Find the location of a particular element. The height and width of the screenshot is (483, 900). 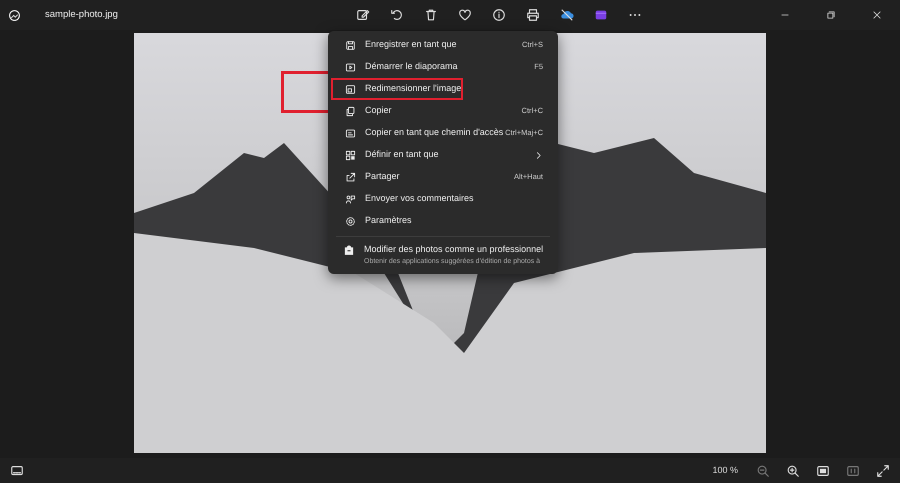

menu-item: Définir en tant que is located at coordinates (443, 155).